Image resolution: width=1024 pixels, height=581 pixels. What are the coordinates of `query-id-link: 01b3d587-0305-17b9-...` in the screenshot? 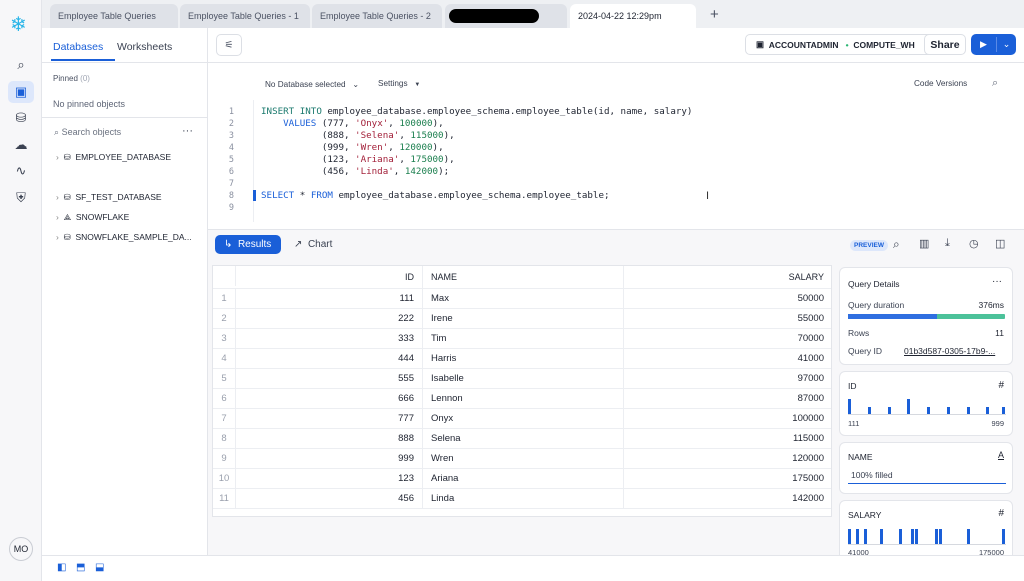 It's located at (949, 351).